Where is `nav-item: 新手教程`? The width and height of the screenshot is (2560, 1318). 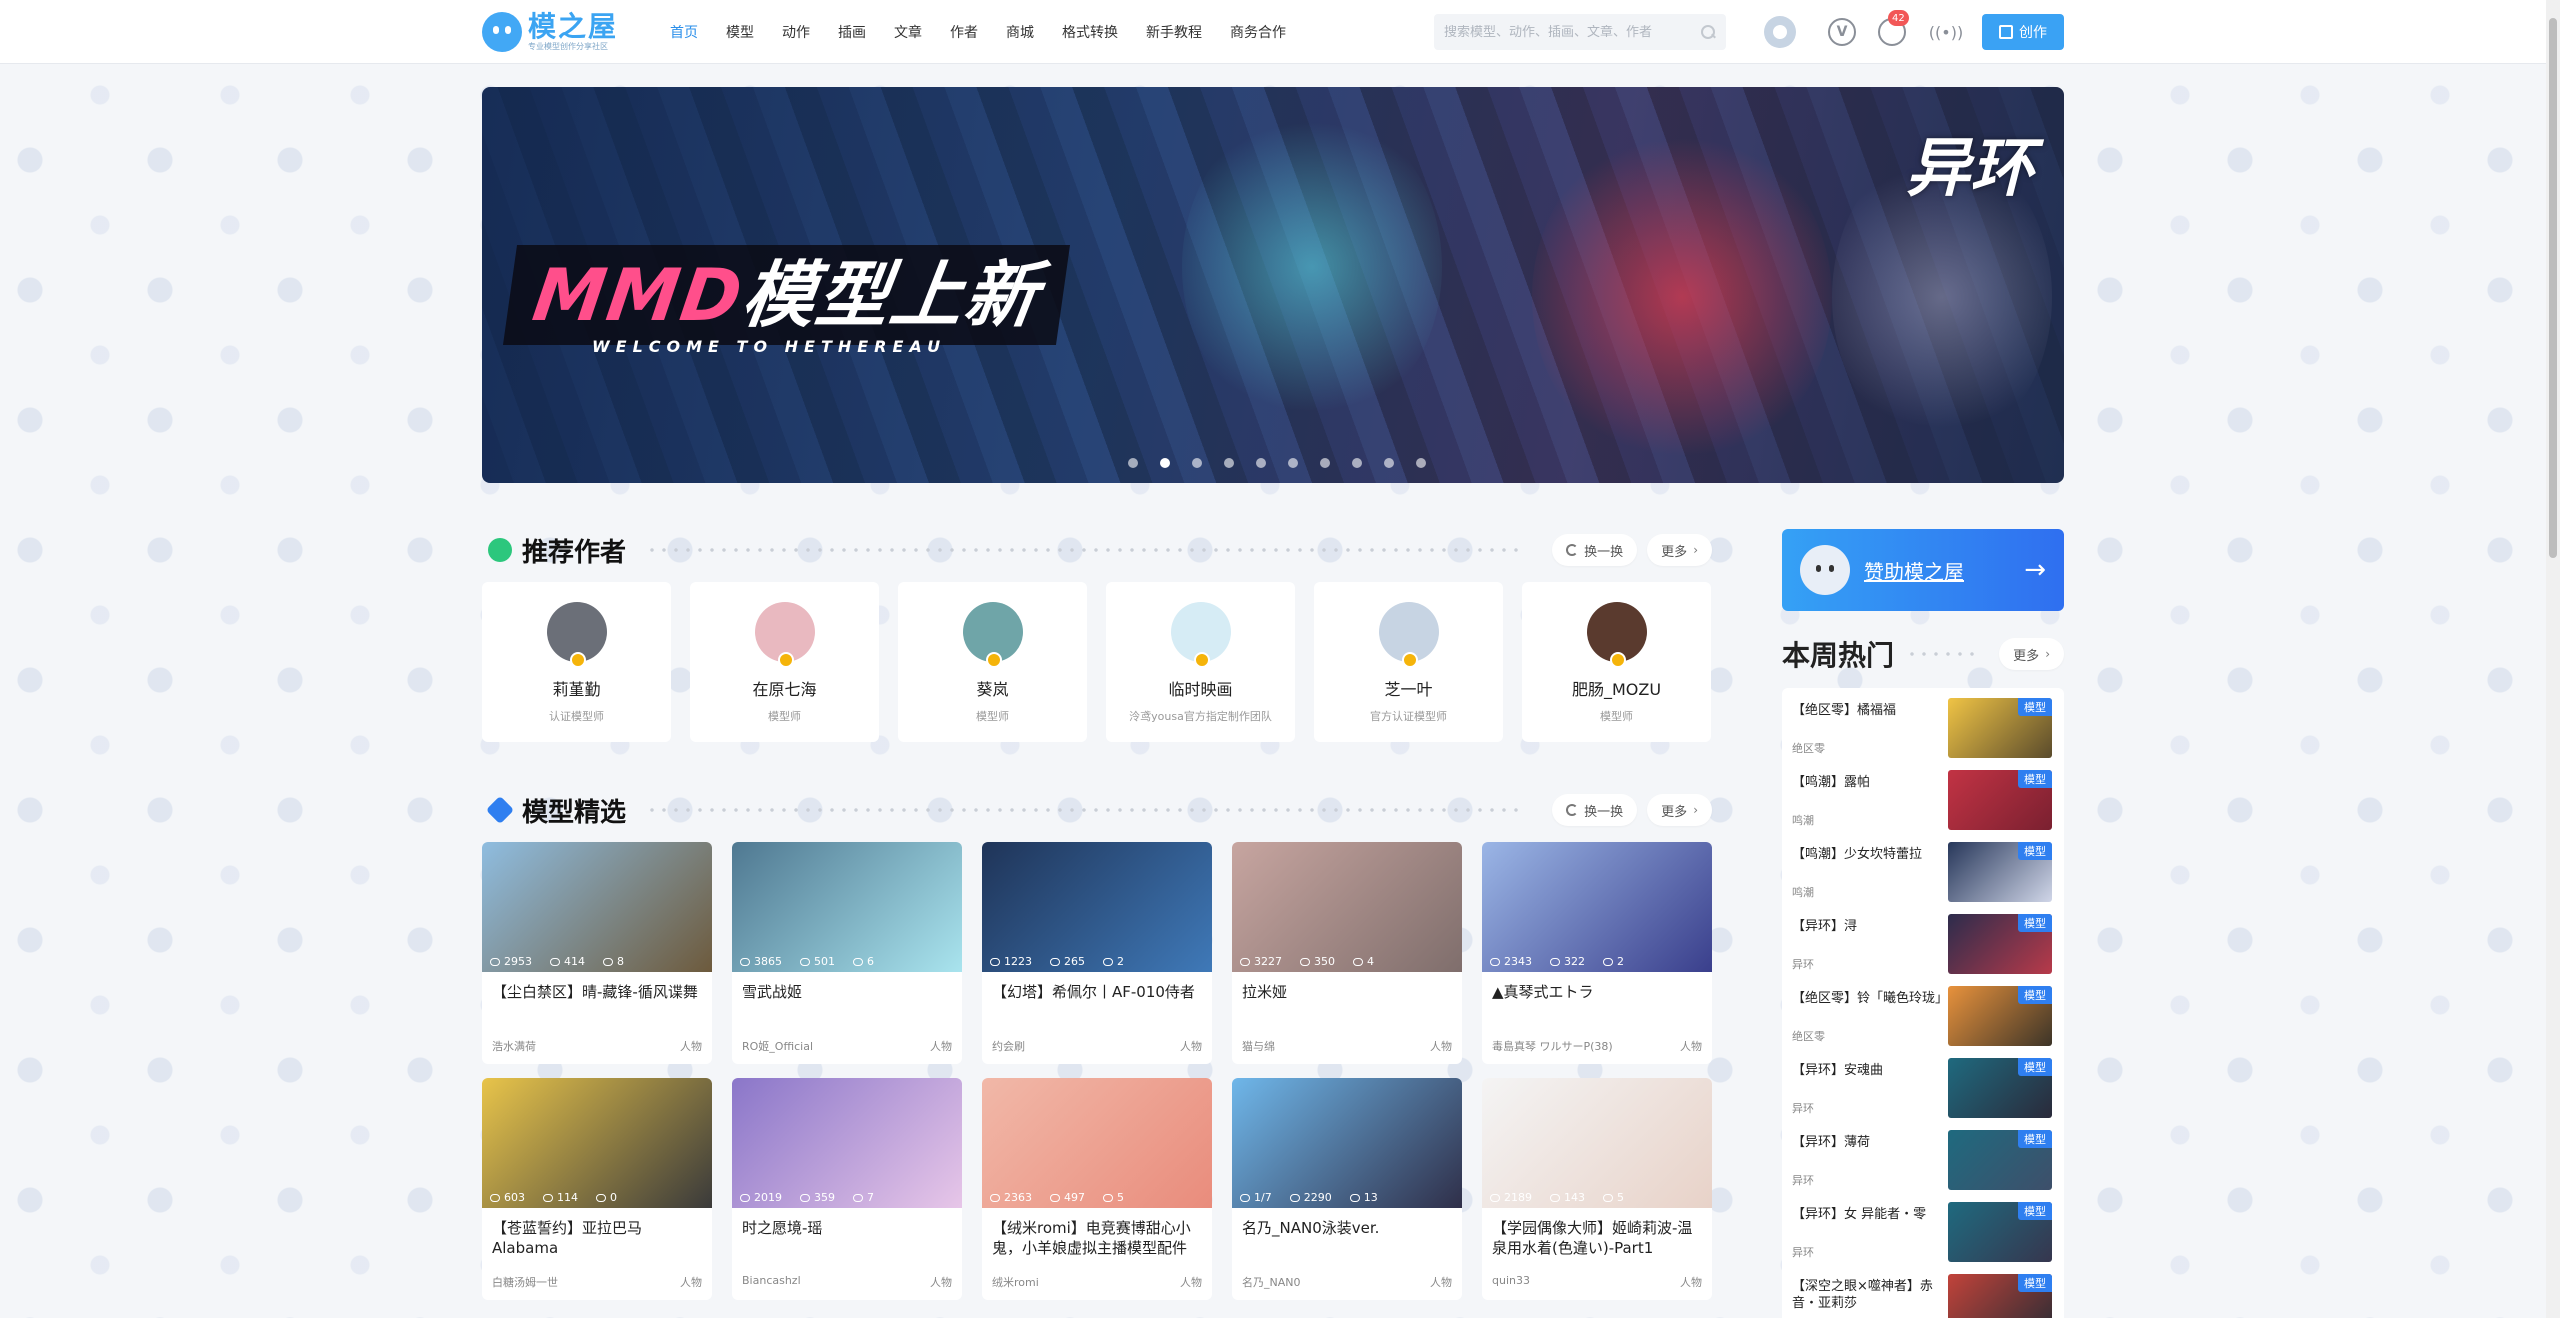
nav-item: 新手教程 is located at coordinates (1174, 32).